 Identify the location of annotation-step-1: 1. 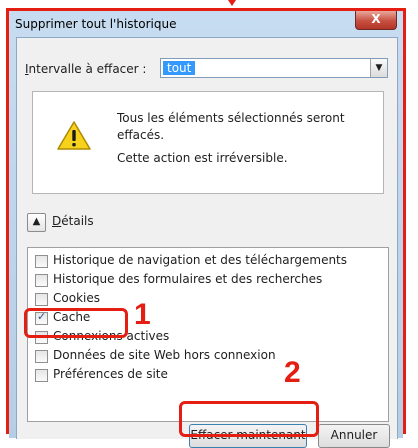
(142, 314).